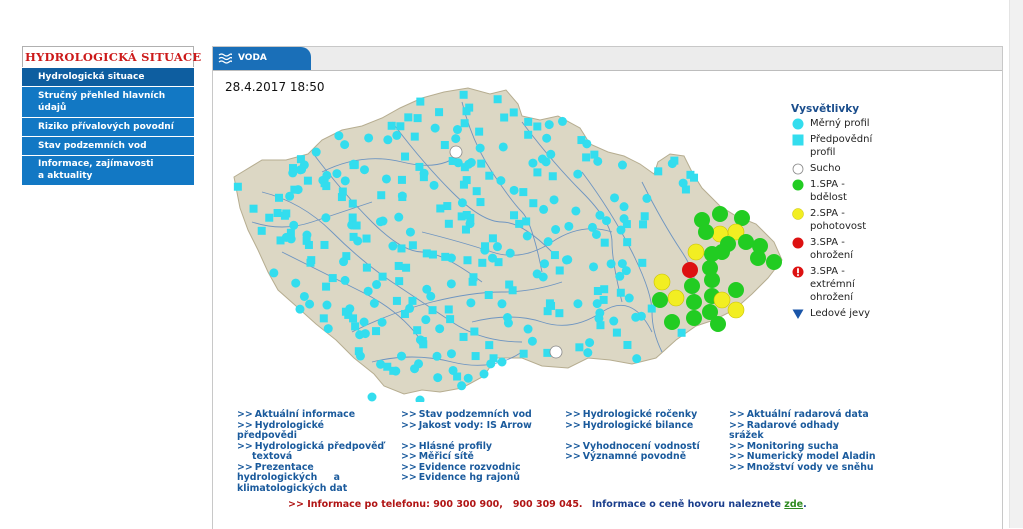  What do you see at coordinates (662, 282) in the screenshot?
I see `spa2-marker` at bounding box center [662, 282].